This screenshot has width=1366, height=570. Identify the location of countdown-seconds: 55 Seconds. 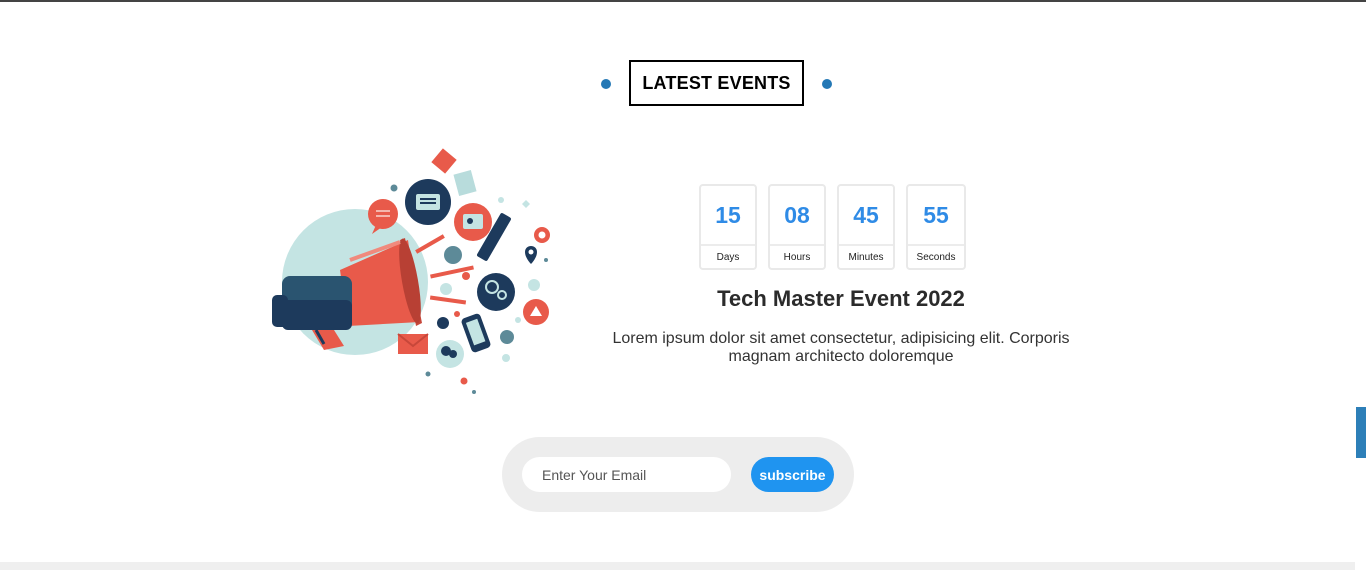
(936, 227).